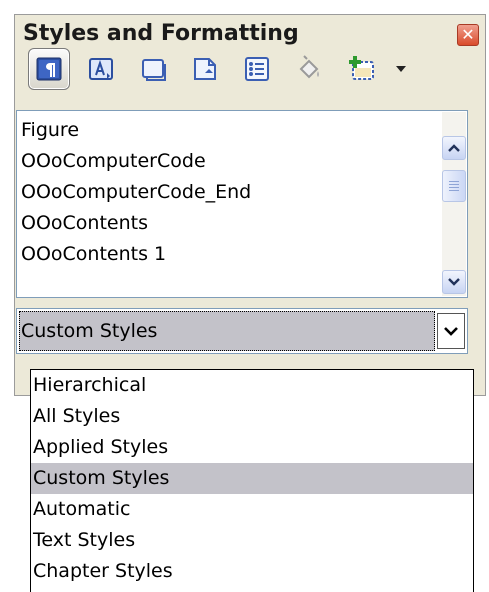 The image size is (489, 592). Describe the element at coordinates (252, 416) in the screenshot. I see `filter-option-all-styles: All Styles` at that location.